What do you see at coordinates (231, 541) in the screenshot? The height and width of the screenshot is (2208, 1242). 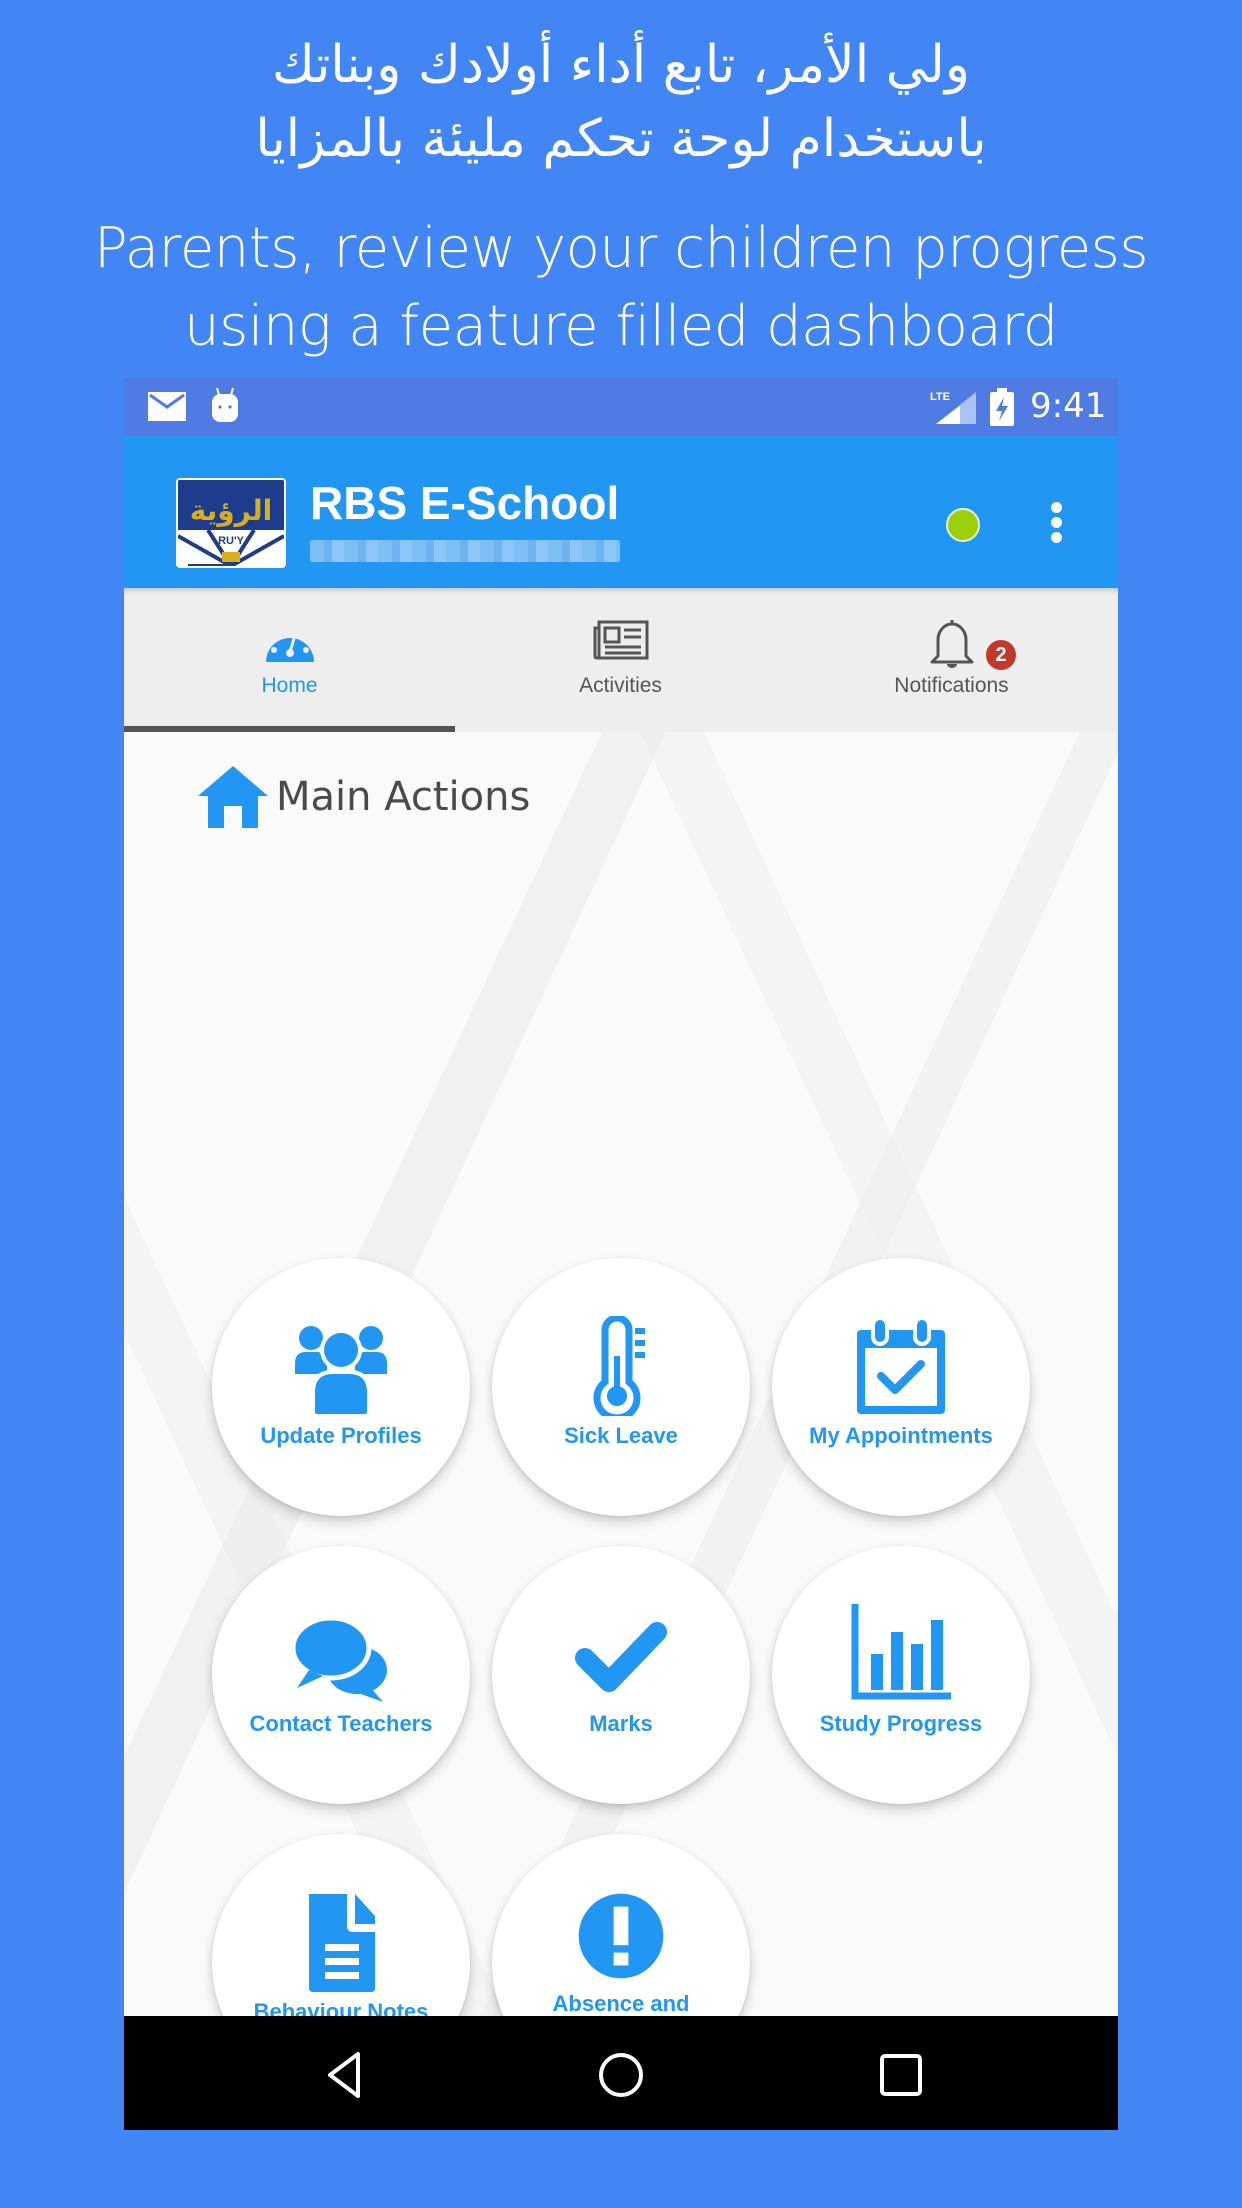 I see `svg-text: RU'Y` at bounding box center [231, 541].